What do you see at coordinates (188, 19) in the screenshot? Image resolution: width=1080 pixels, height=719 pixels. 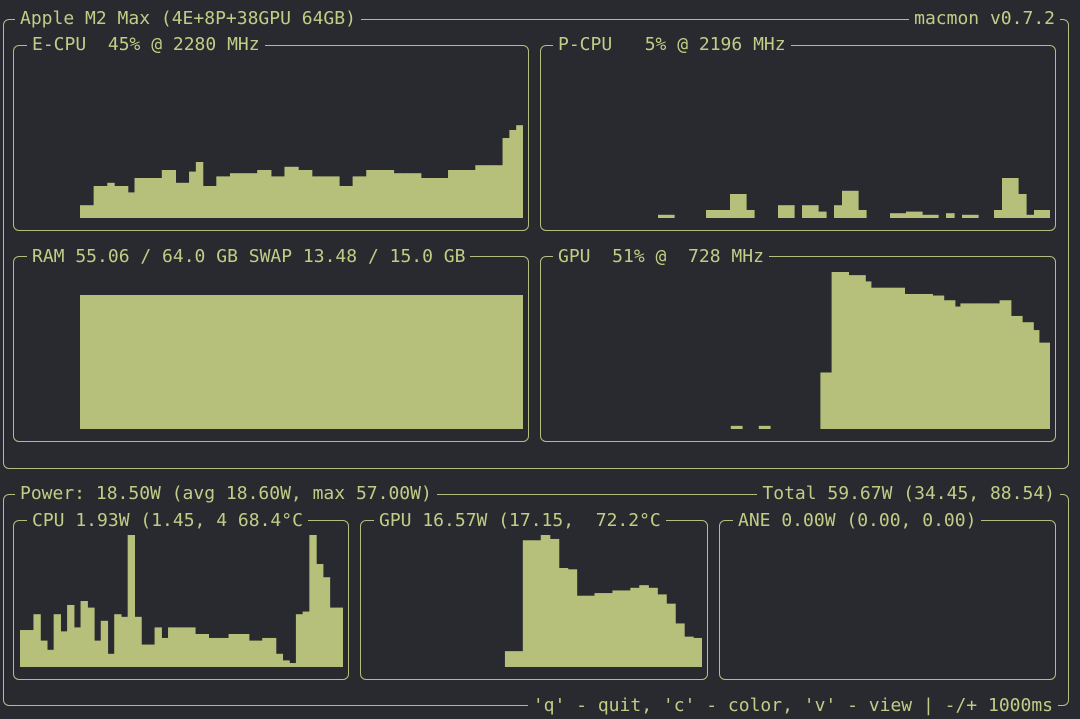 I see `chip-title: Apple M2 Max (4E+8P+38GPU 64GB)` at bounding box center [188, 19].